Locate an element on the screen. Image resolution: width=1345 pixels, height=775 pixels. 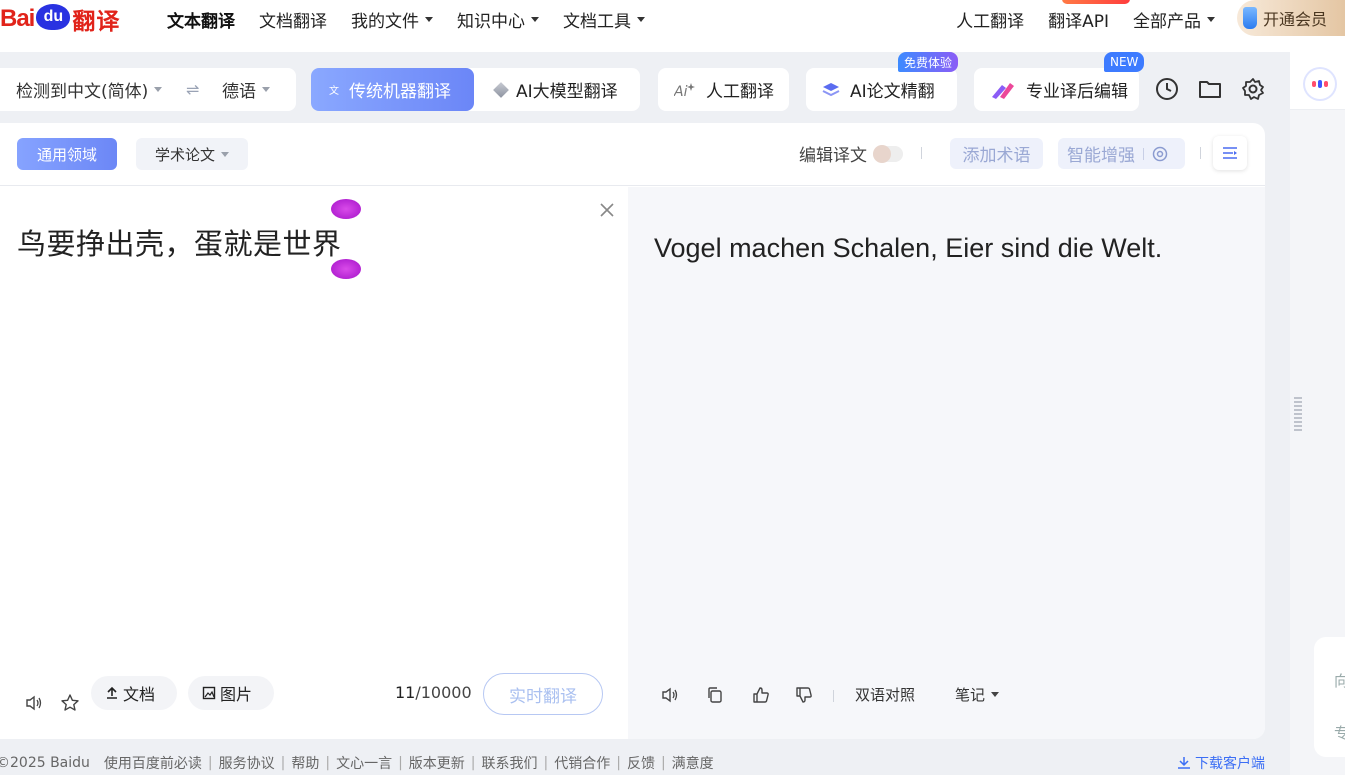
collapse-panel-icon is located at coordinates (1230, 153).